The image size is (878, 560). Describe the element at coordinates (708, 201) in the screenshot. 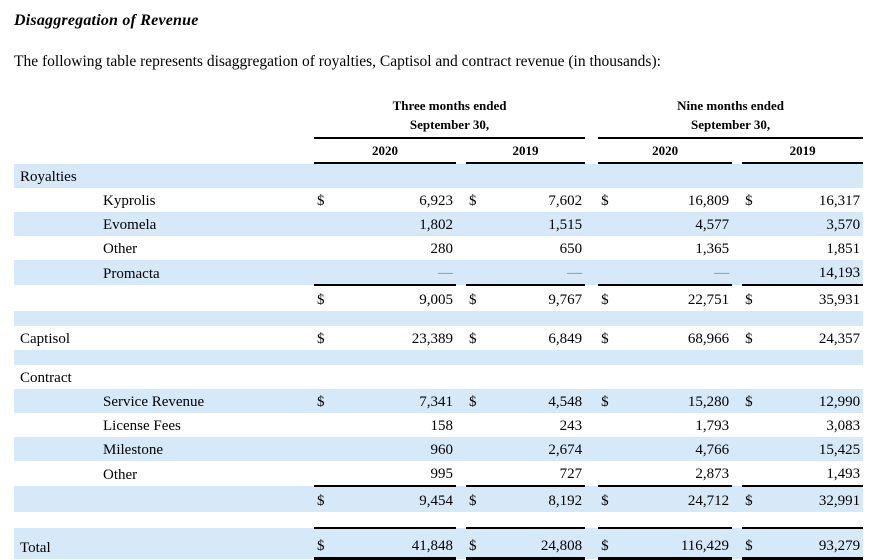

I see `value-cell: 16,809` at that location.